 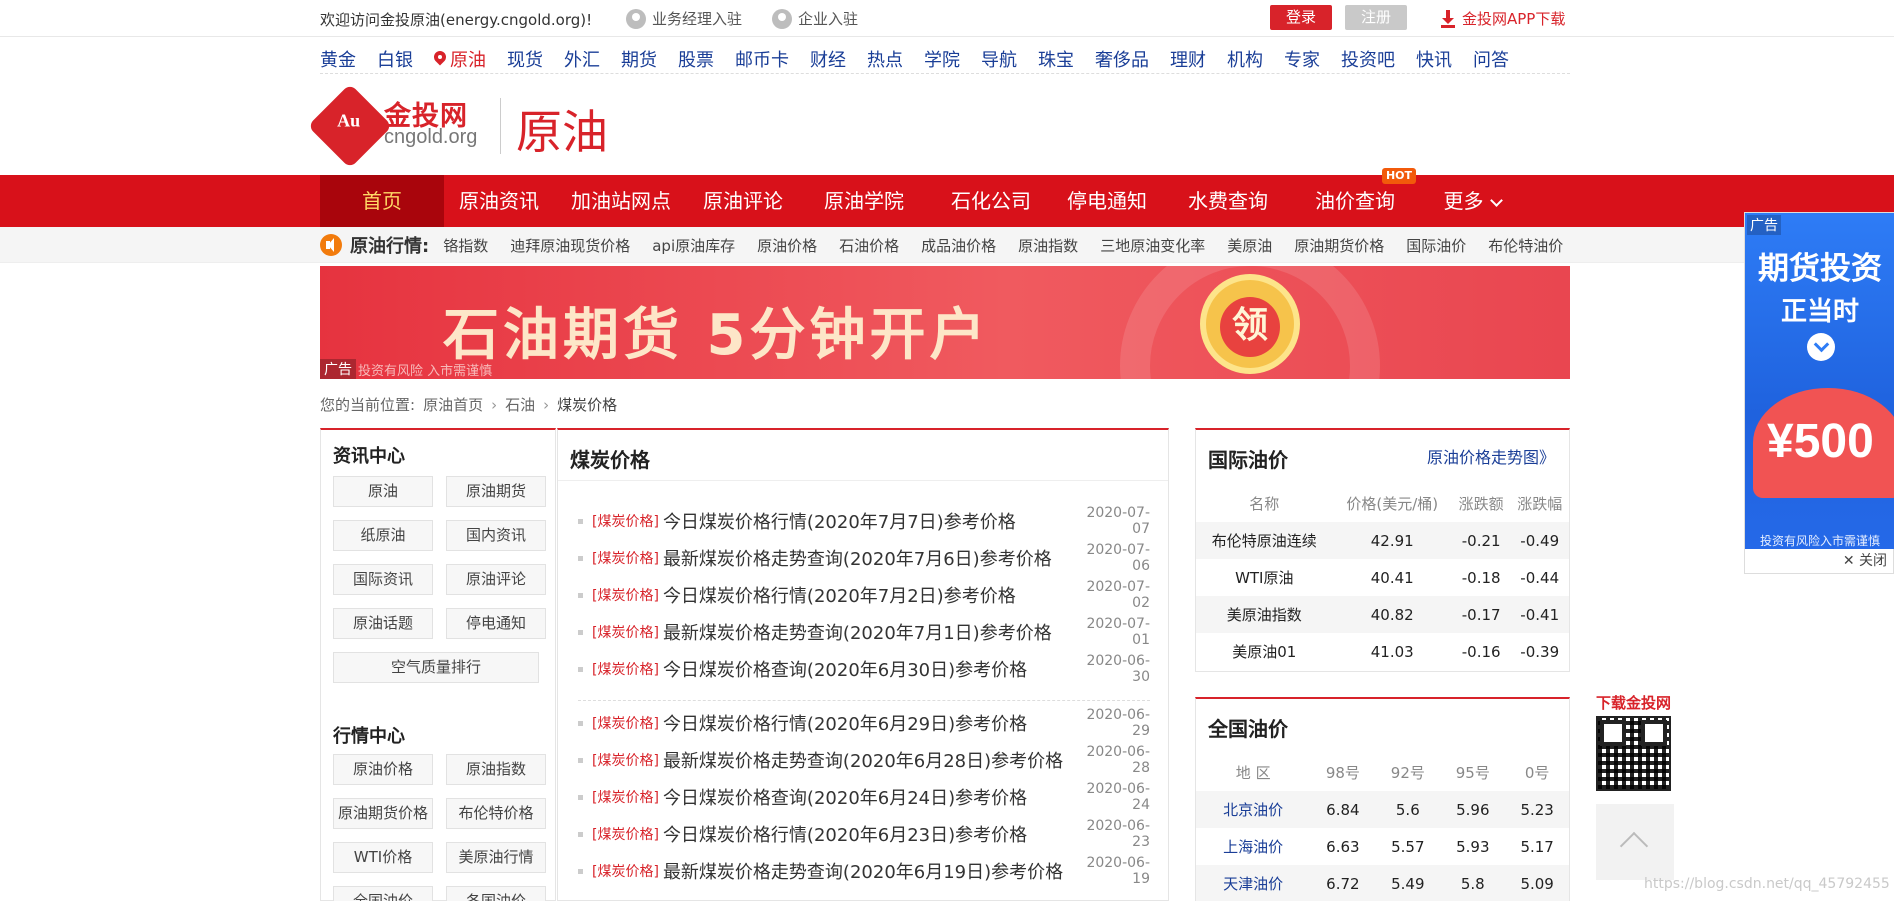 What do you see at coordinates (496, 535) in the screenshot?
I see `news-tag: 国内资讯` at bounding box center [496, 535].